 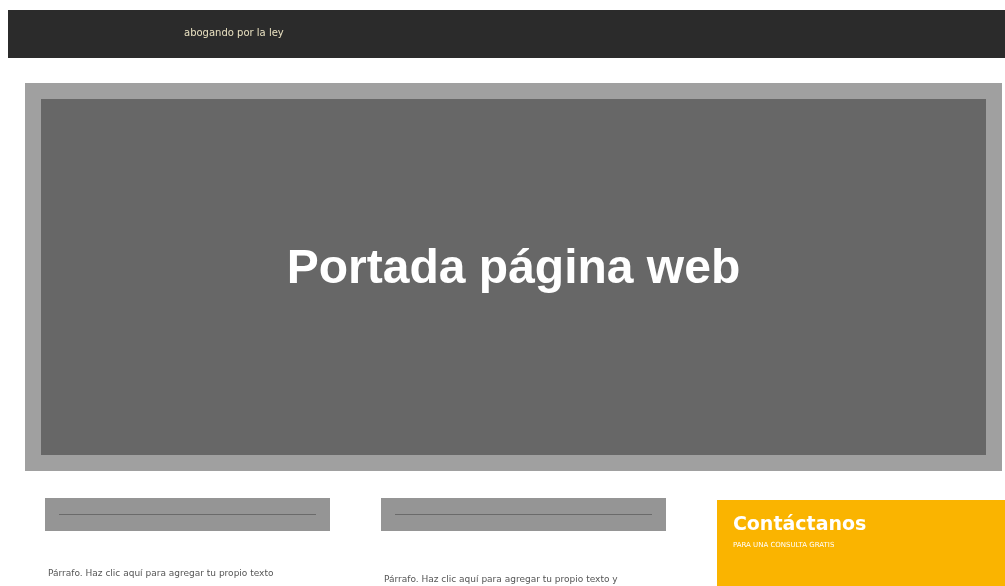 What do you see at coordinates (500, 579) in the screenshot?
I see `paragraph: Párrafo. Haz clic aquí para agregar tu propio texto y` at bounding box center [500, 579].